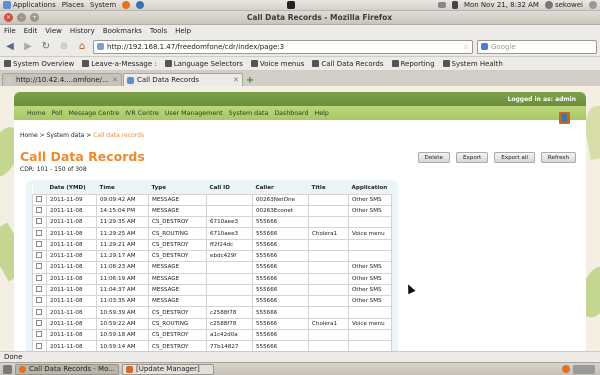 Image resolution: width=600 pixels, height=375 pixels. I want to click on bookmark-reporting: Reporting, so click(413, 64).